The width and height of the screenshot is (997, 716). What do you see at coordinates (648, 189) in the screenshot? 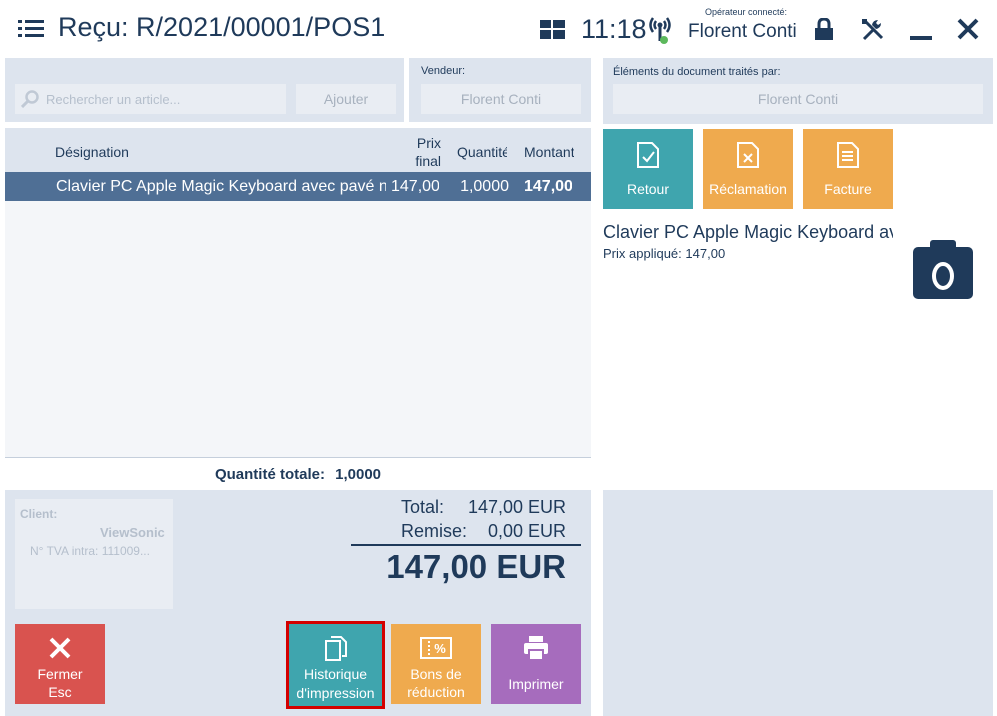
I see `return-label: Retour` at bounding box center [648, 189].